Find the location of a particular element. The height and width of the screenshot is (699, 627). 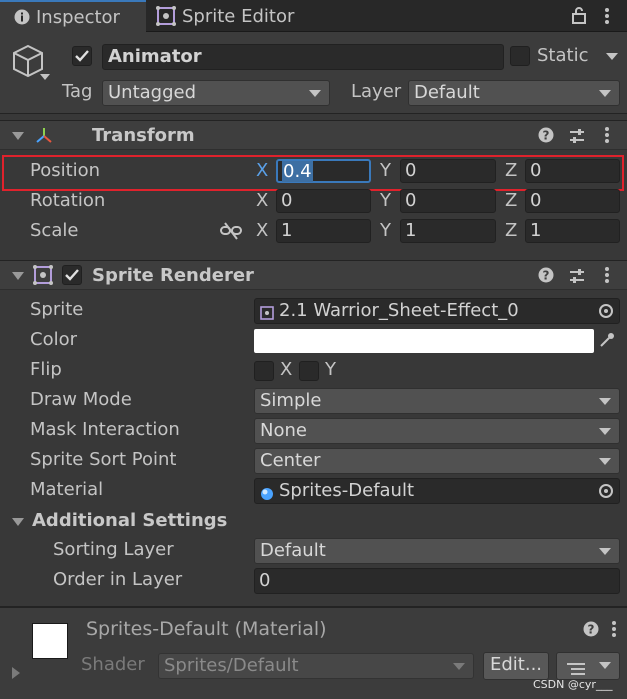

flip-x-checkbox is located at coordinates (264, 371).